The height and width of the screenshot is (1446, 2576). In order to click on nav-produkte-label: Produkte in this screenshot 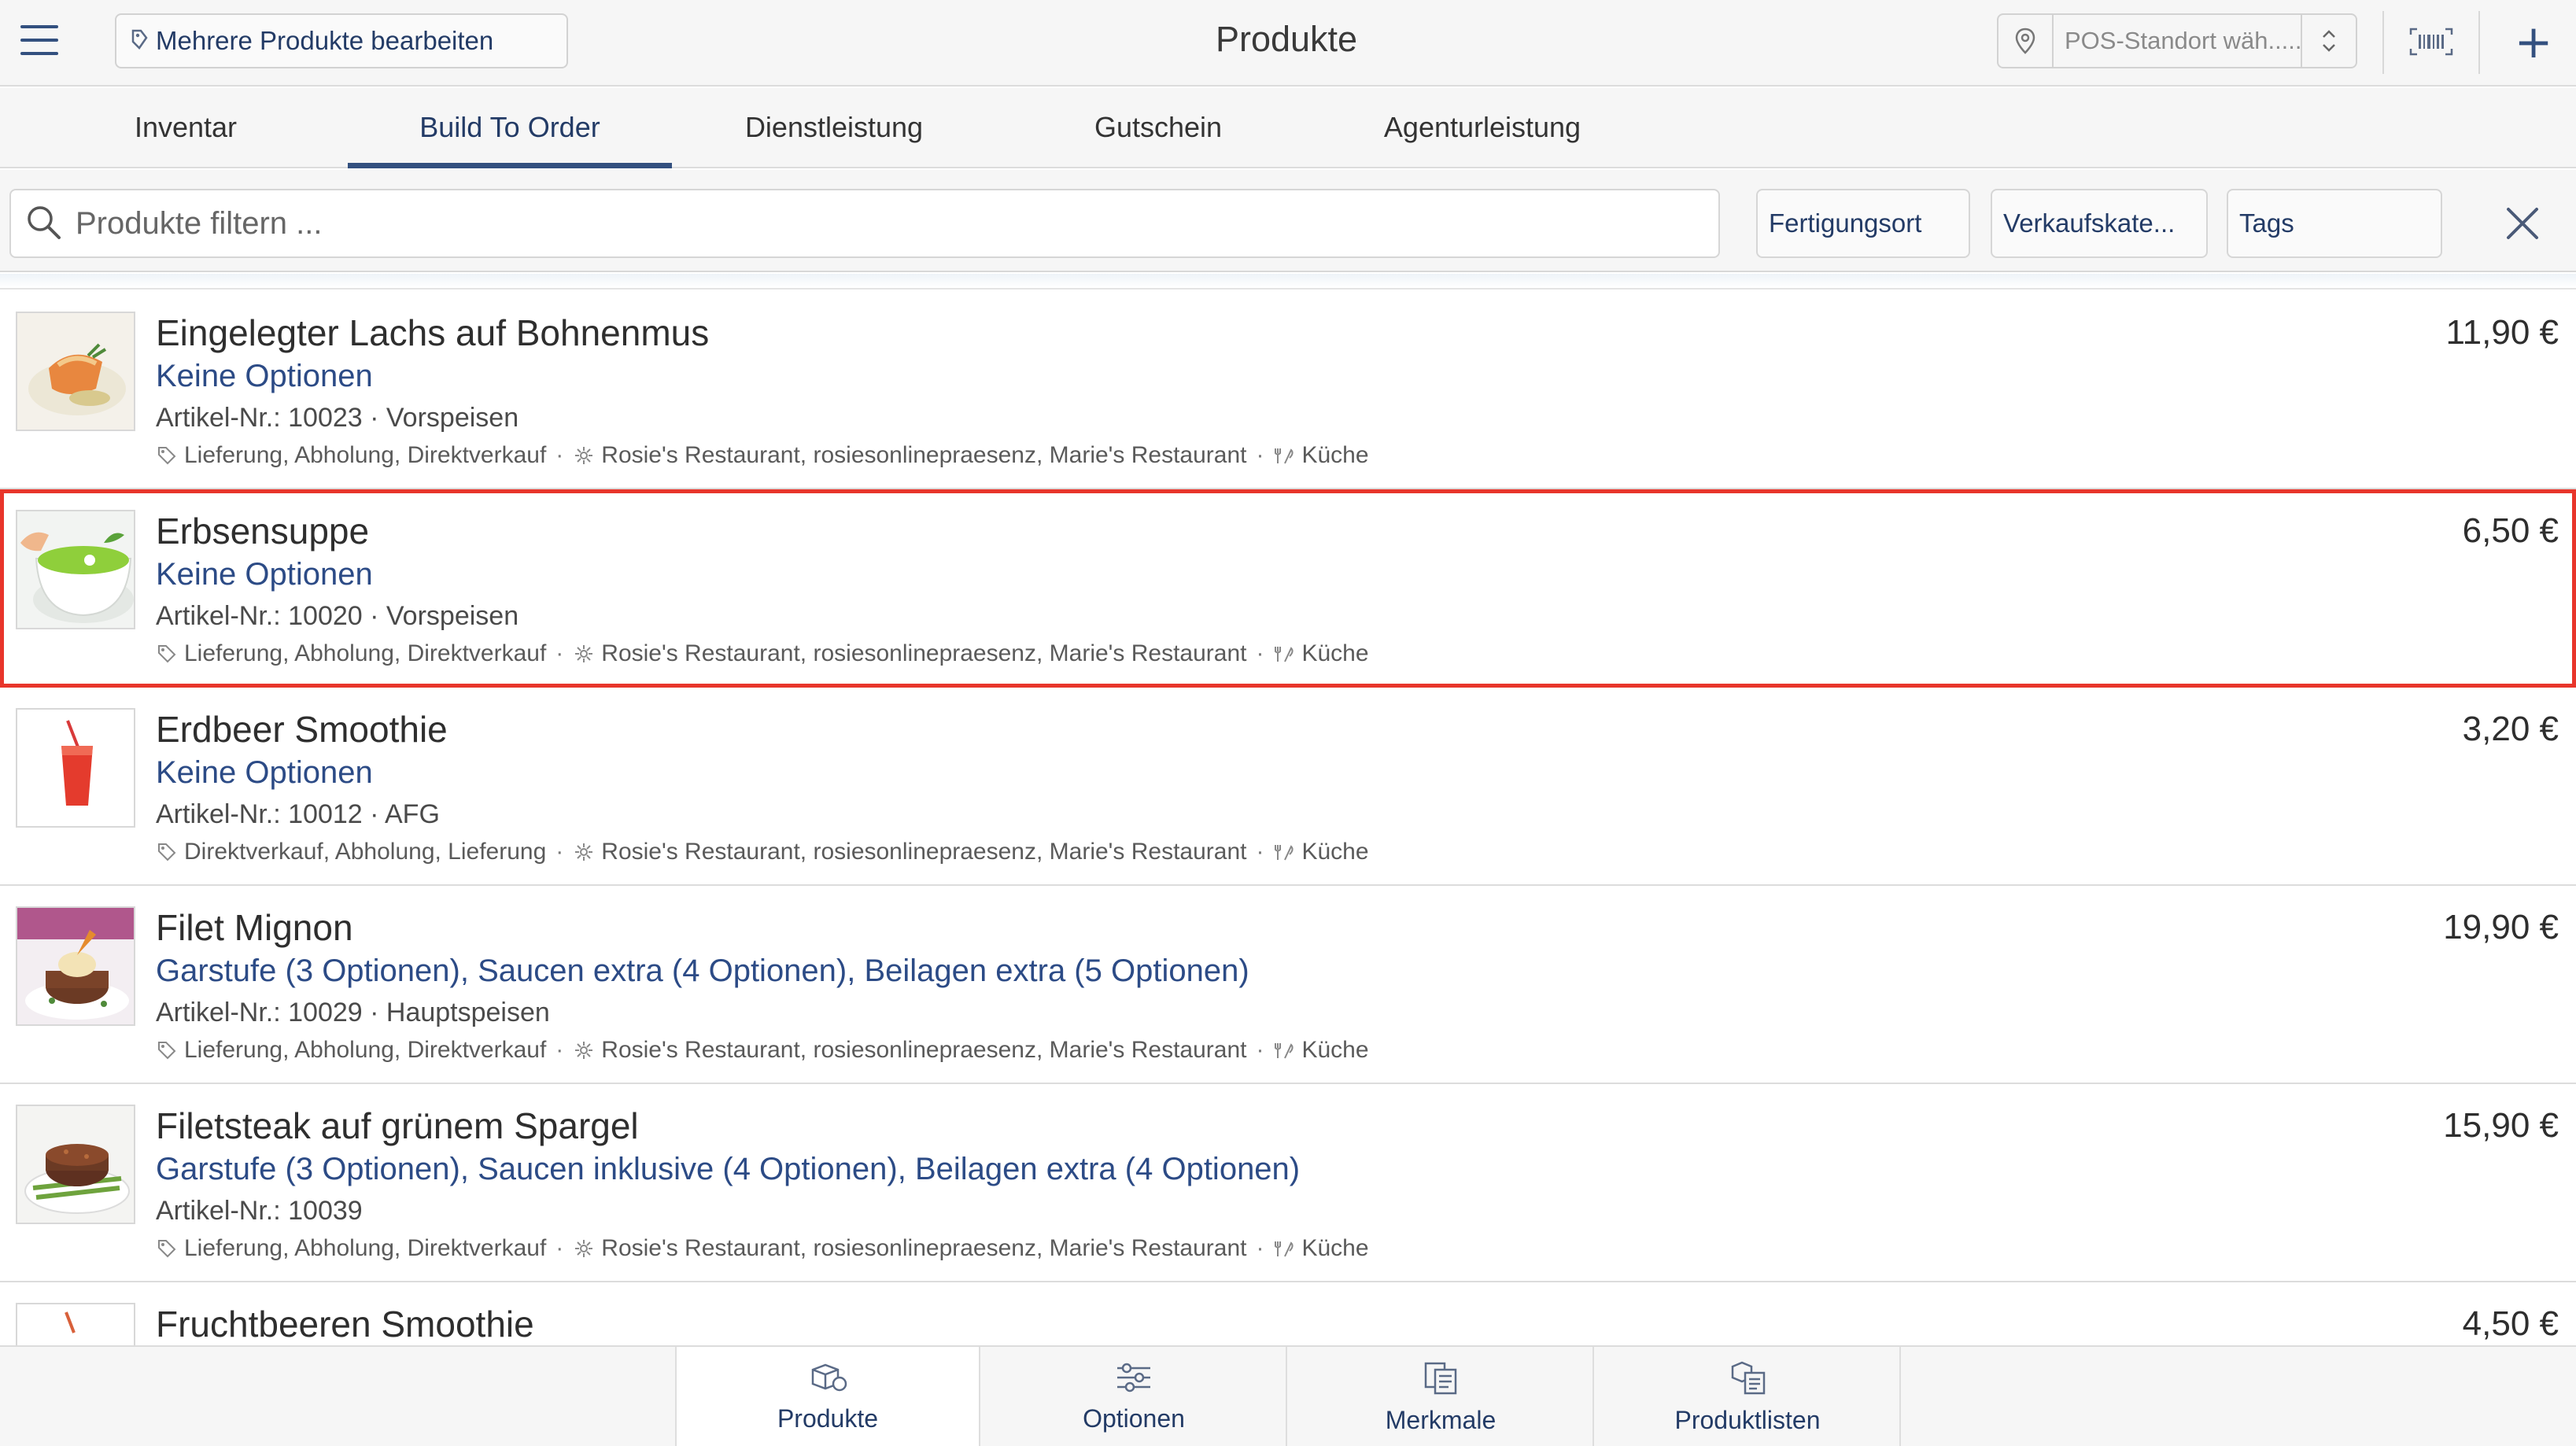, I will do `click(828, 1418)`.